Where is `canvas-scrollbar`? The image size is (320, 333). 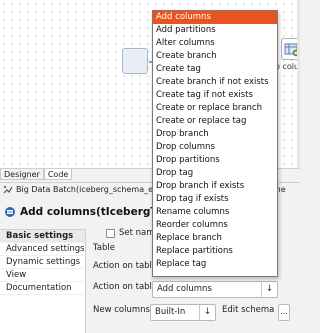
canvas-scrollbar is located at coordinates (298, 84).